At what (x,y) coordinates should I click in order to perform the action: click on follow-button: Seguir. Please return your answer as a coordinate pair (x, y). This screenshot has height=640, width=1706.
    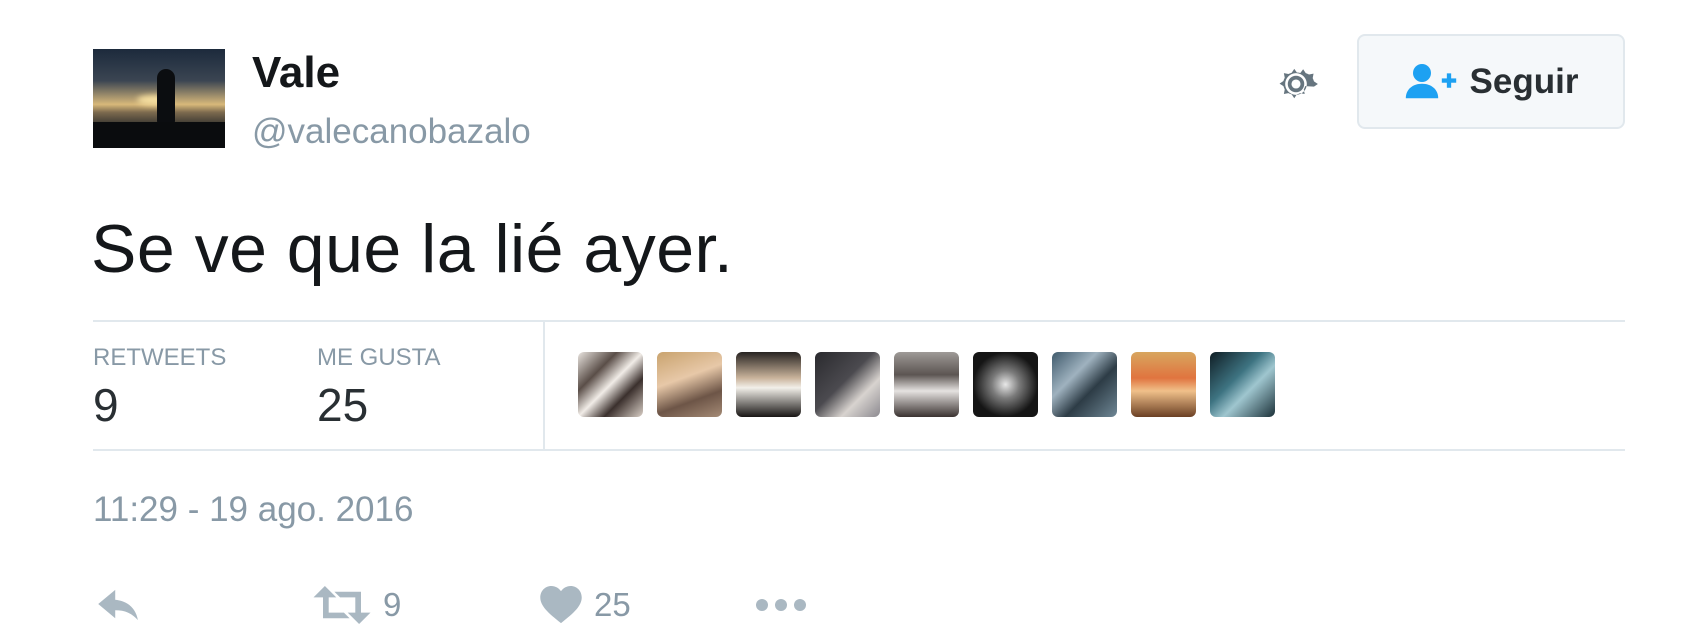
    Looking at the image, I should click on (1491, 81).